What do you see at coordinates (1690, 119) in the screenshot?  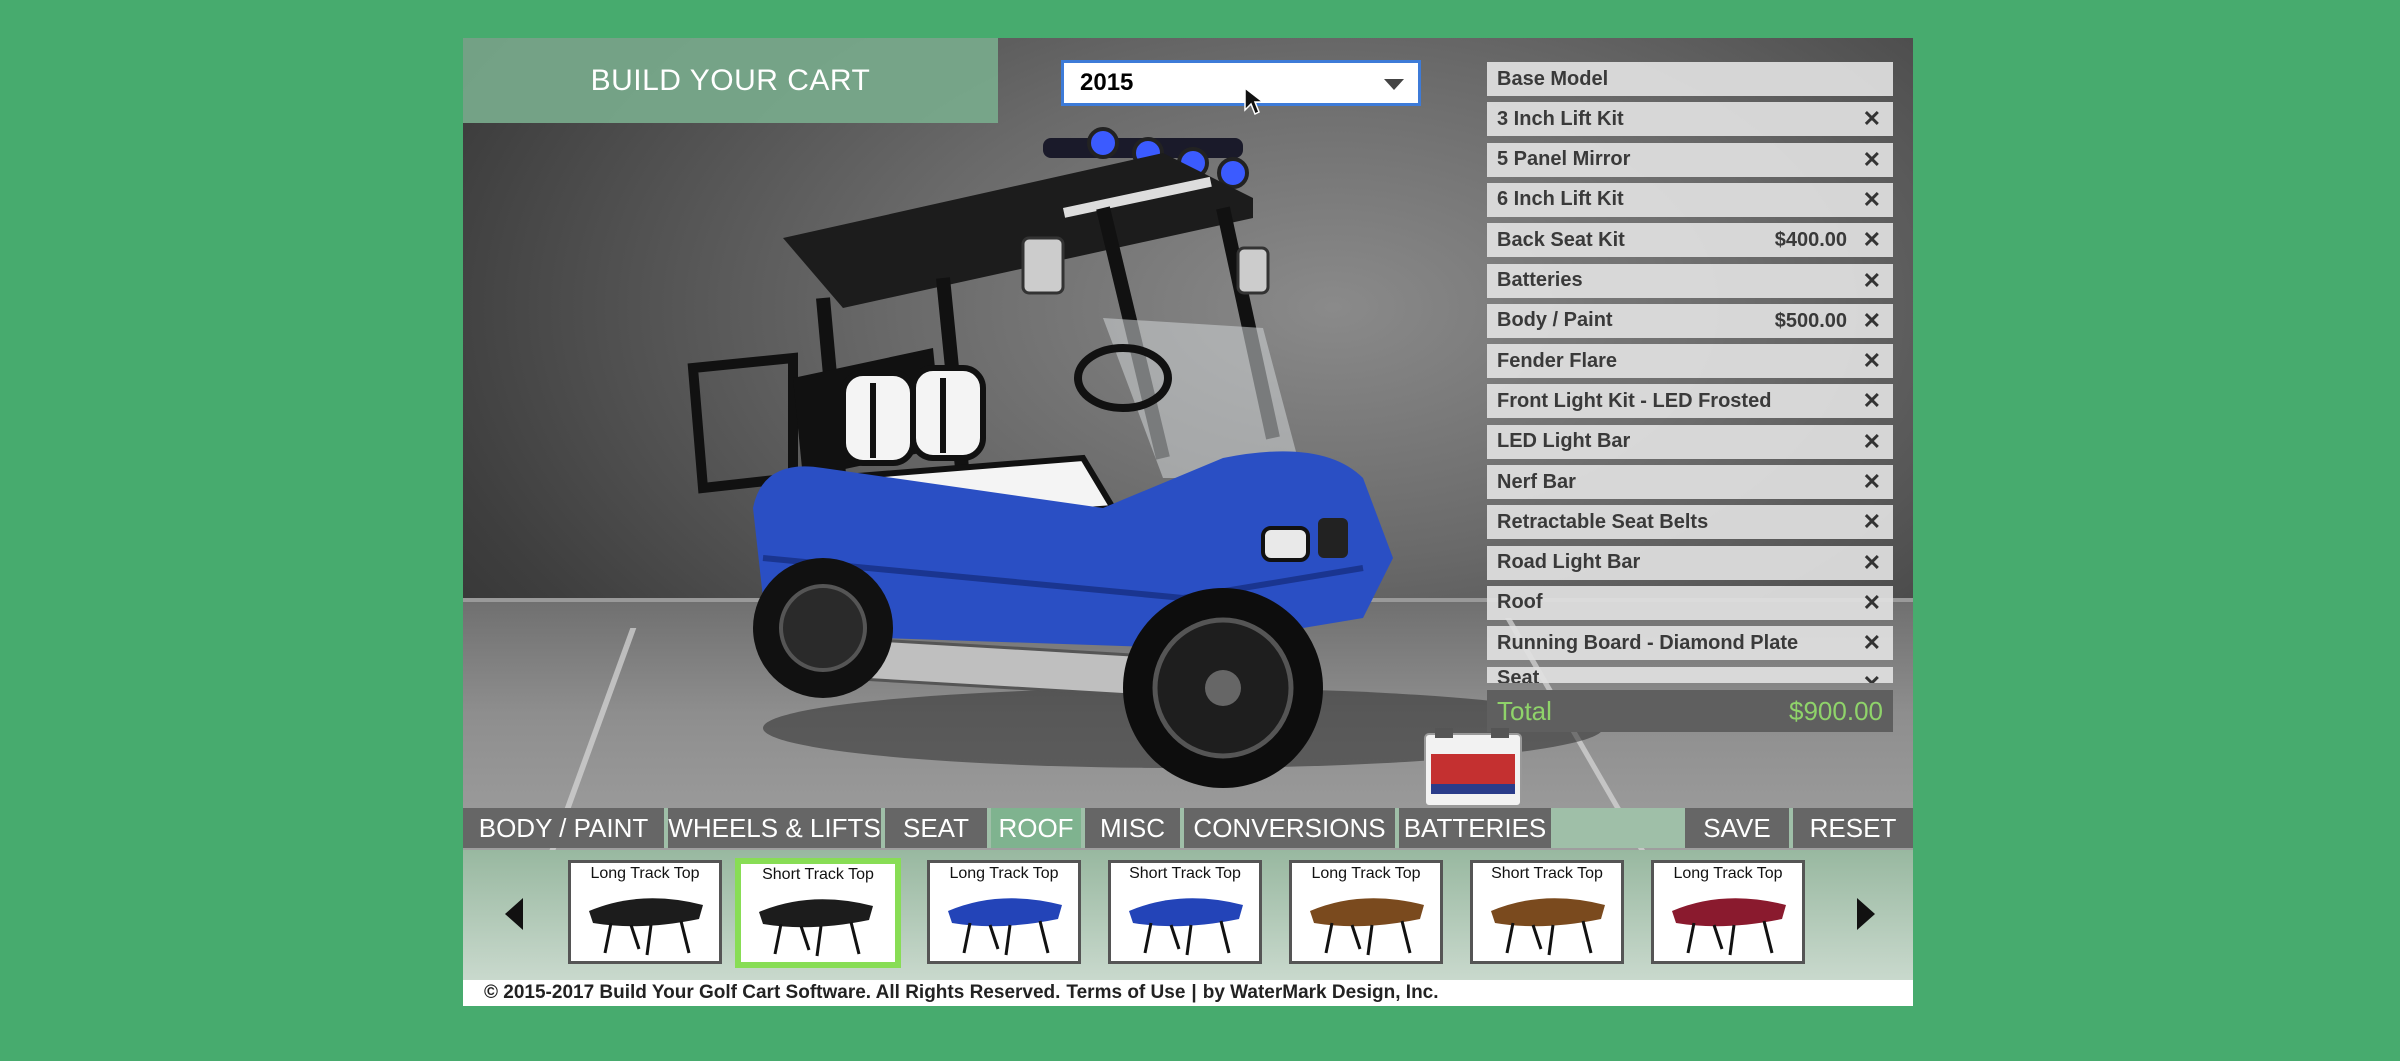 I see `option-row: 3 Inch Lift Kit ✕` at bounding box center [1690, 119].